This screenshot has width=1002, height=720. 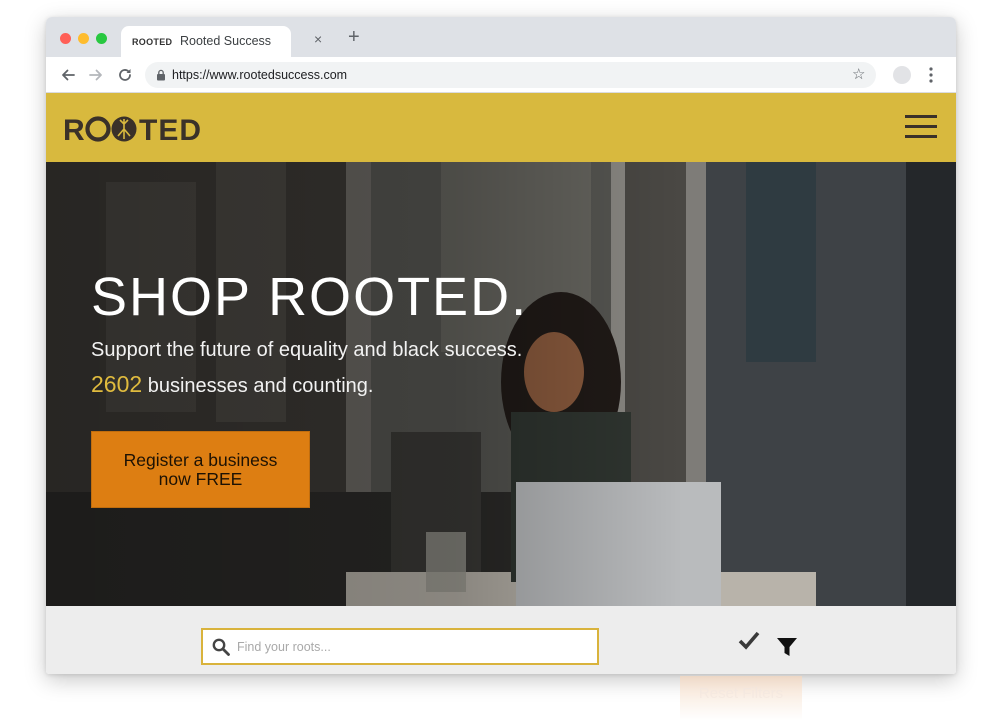 What do you see at coordinates (412, 647) in the screenshot?
I see `search-input` at bounding box center [412, 647].